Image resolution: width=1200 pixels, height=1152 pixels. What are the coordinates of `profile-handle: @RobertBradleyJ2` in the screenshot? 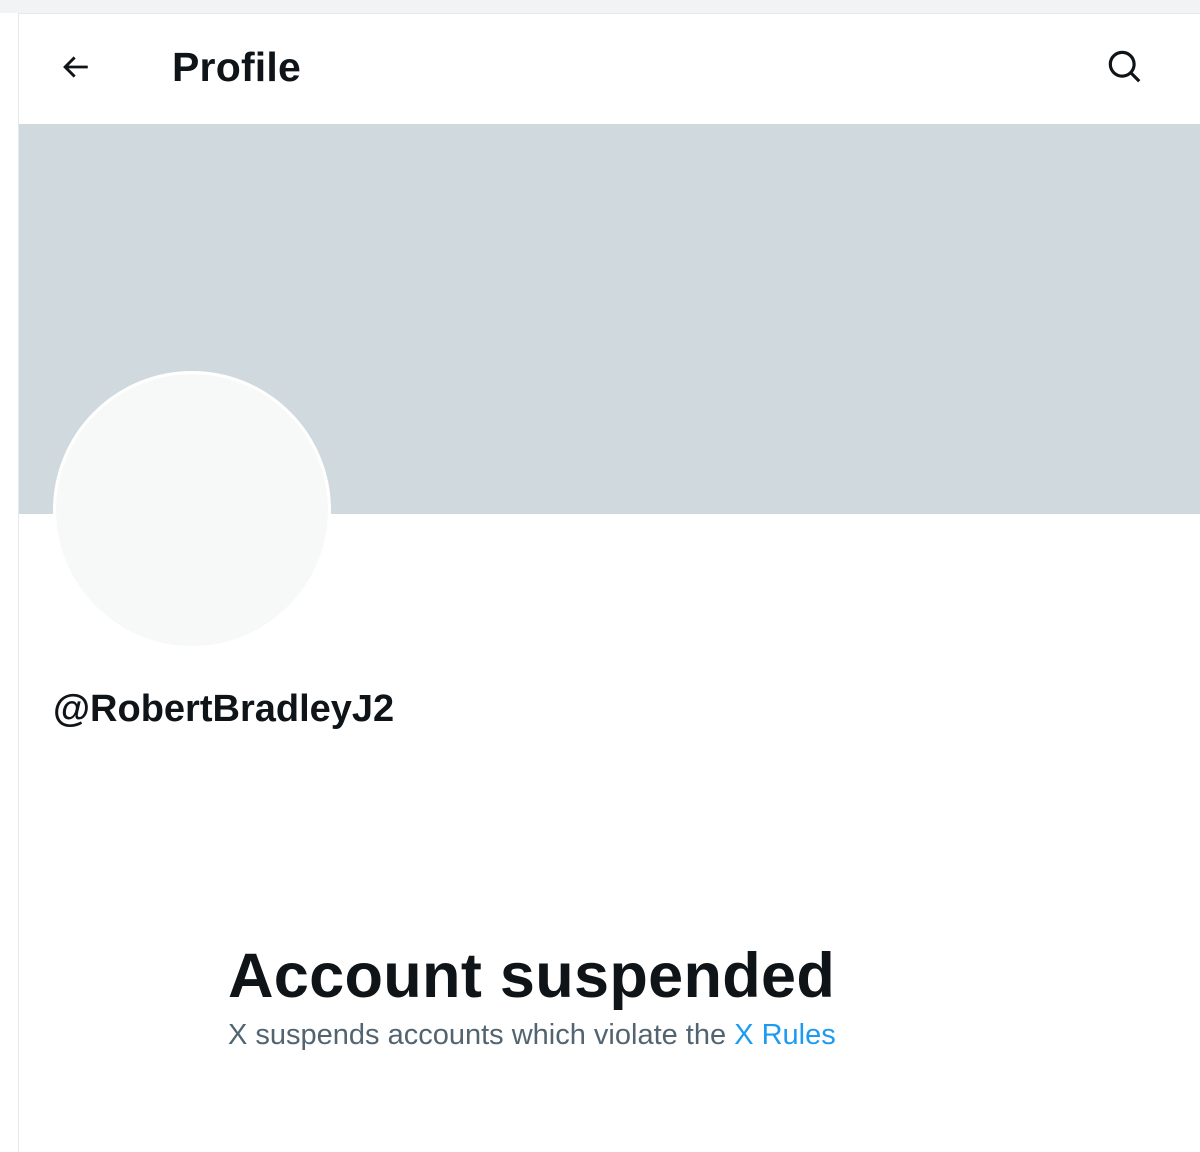 It's located at (224, 709).